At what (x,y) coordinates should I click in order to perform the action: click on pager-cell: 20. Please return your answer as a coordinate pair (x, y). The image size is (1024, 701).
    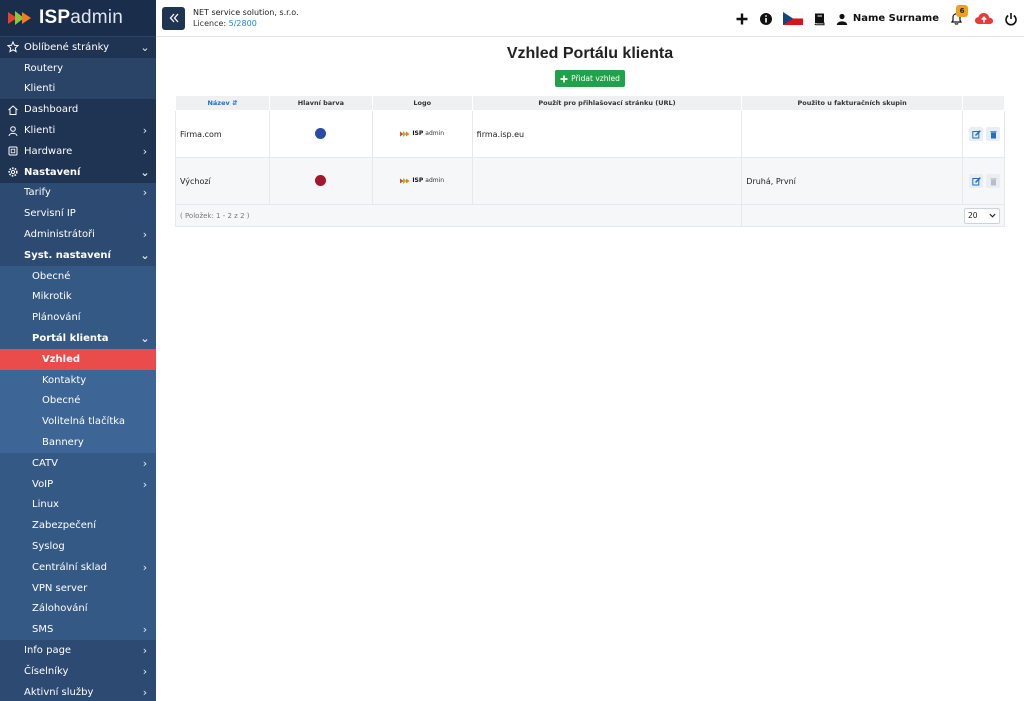
    Looking at the image, I should click on (873, 215).